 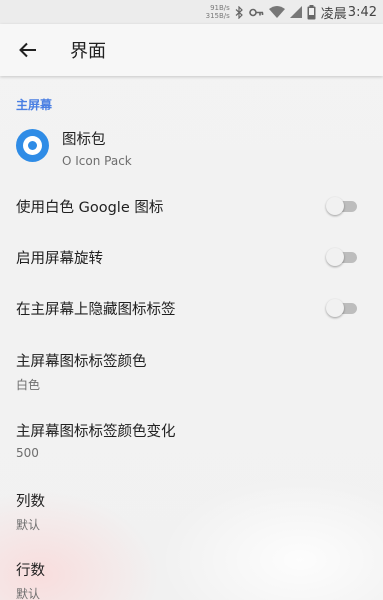 What do you see at coordinates (84, 140) in the screenshot?
I see `icon-pack-title: 图标包` at bounding box center [84, 140].